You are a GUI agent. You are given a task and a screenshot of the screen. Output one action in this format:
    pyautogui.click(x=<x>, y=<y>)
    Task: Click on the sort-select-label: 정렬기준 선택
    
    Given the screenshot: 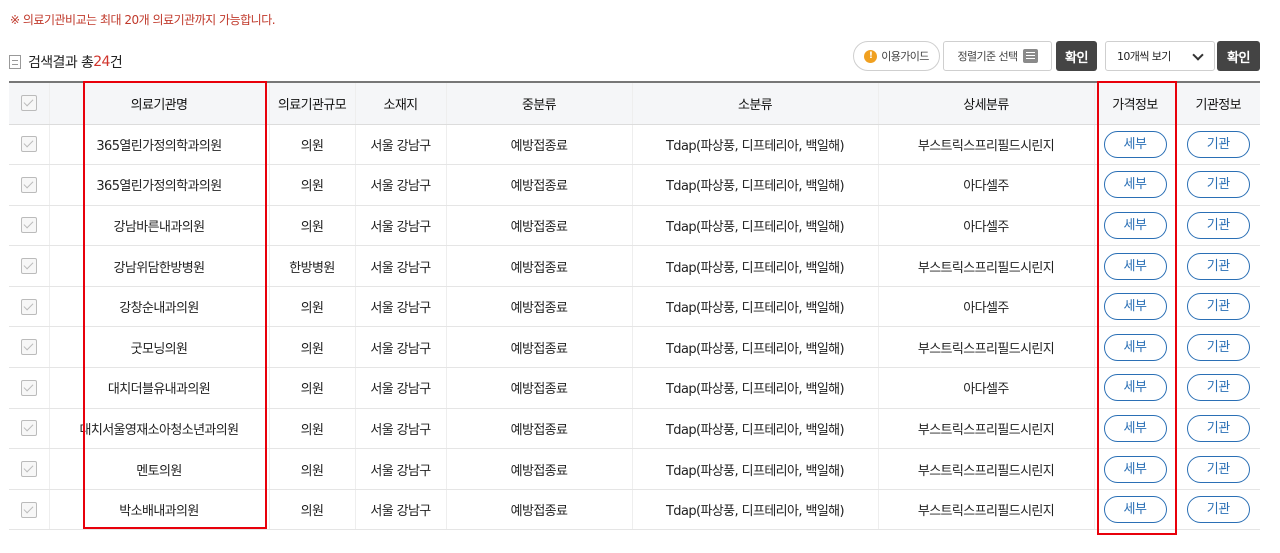 What is the action you would take?
    pyautogui.click(x=987, y=56)
    